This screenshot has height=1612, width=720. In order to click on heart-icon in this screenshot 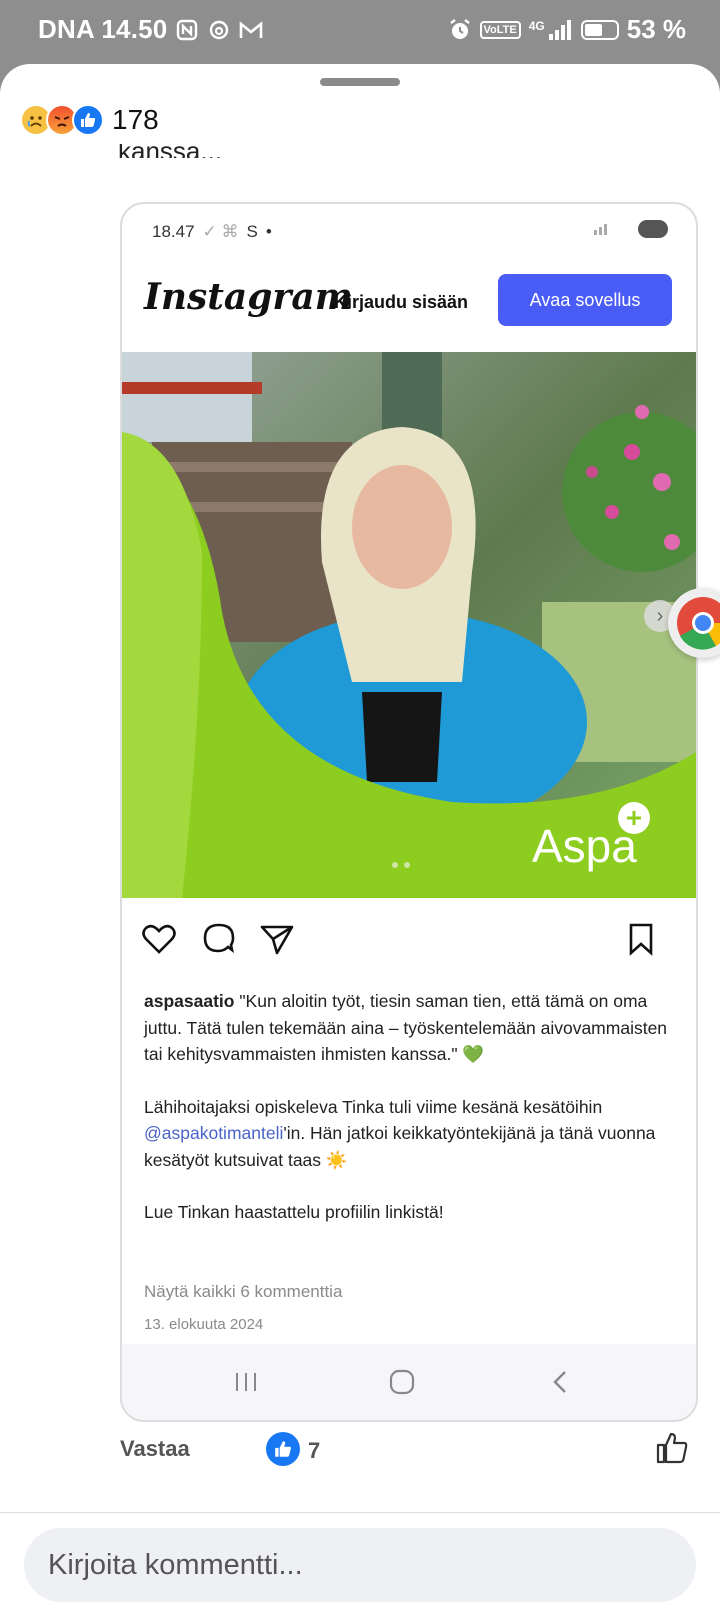, I will do `click(159, 939)`.